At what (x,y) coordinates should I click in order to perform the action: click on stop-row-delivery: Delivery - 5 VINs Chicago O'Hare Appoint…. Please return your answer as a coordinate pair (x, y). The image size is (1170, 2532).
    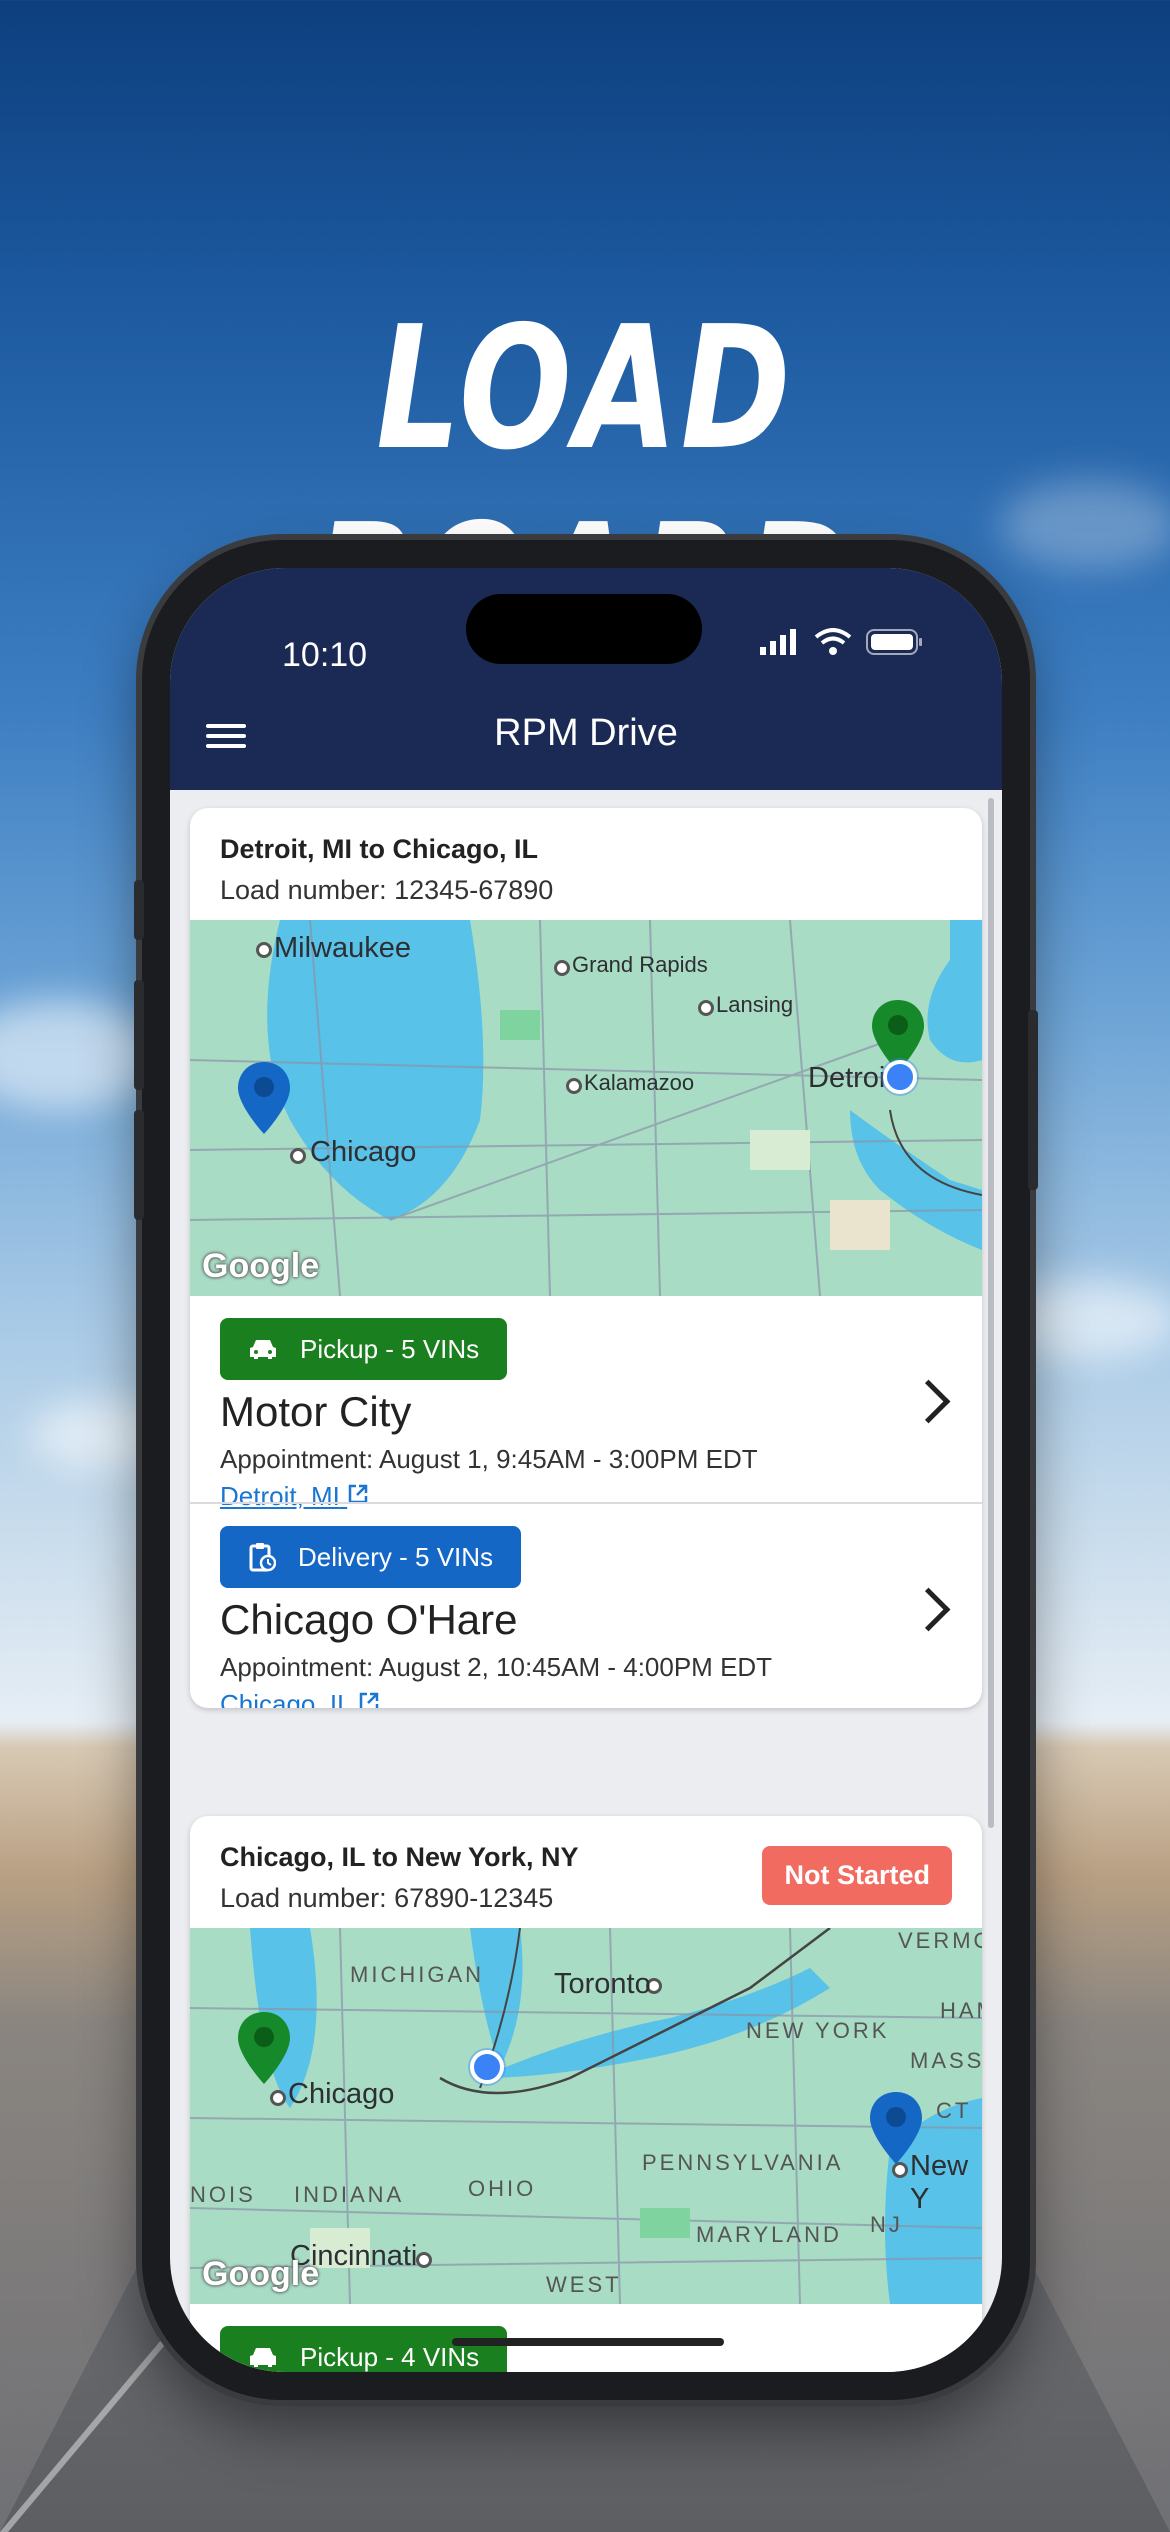
    Looking at the image, I should click on (586, 1605).